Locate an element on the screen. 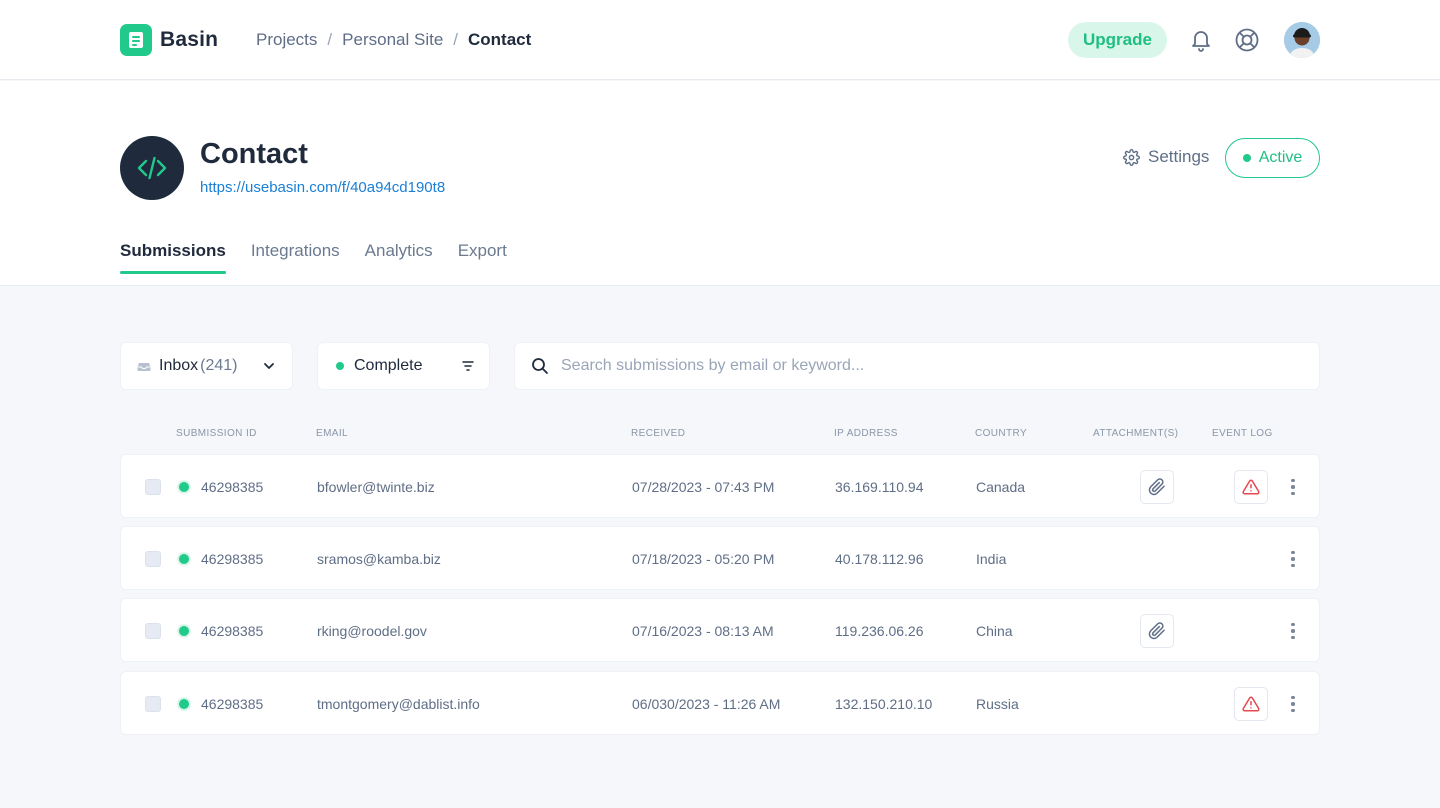  status-badge: Active is located at coordinates (1272, 158).